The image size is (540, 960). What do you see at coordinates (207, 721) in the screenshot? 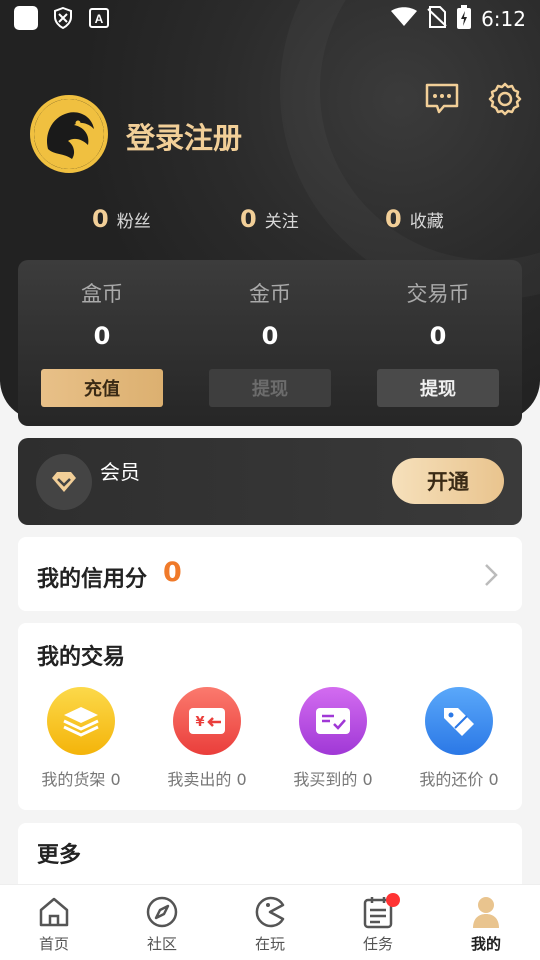
I see `sell-icon: ¥` at bounding box center [207, 721].